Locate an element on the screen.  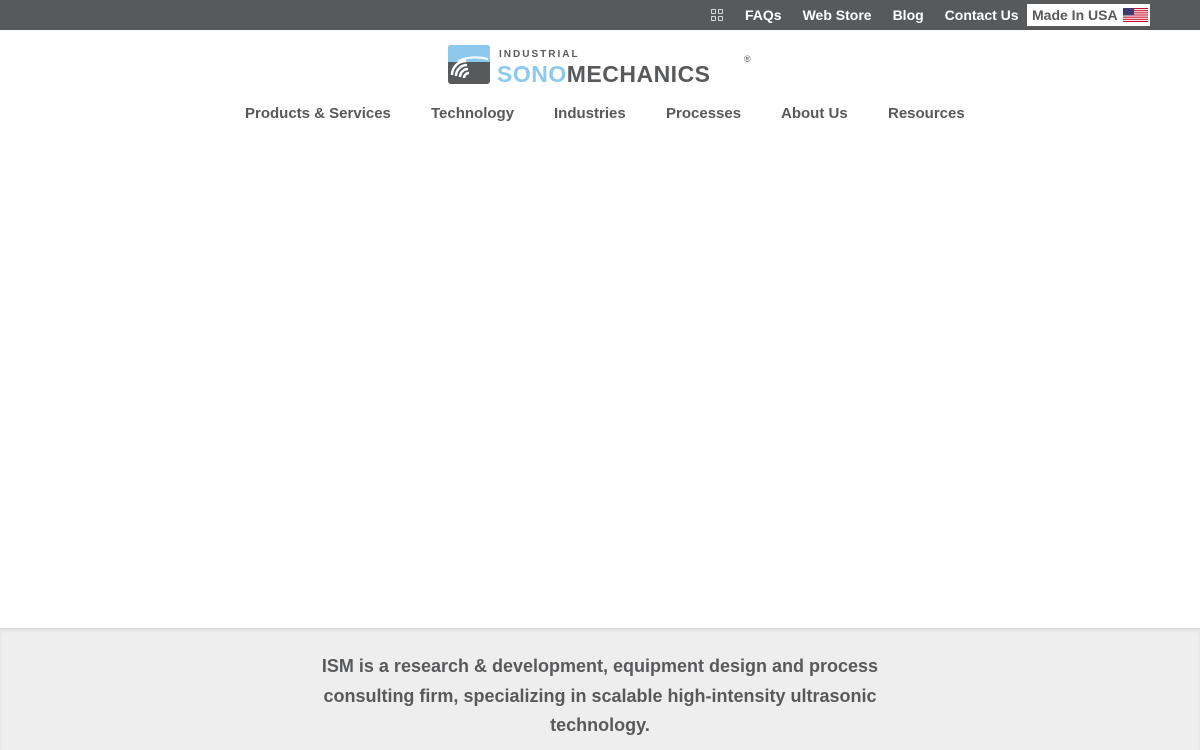
grid-icon is located at coordinates (717, 15).